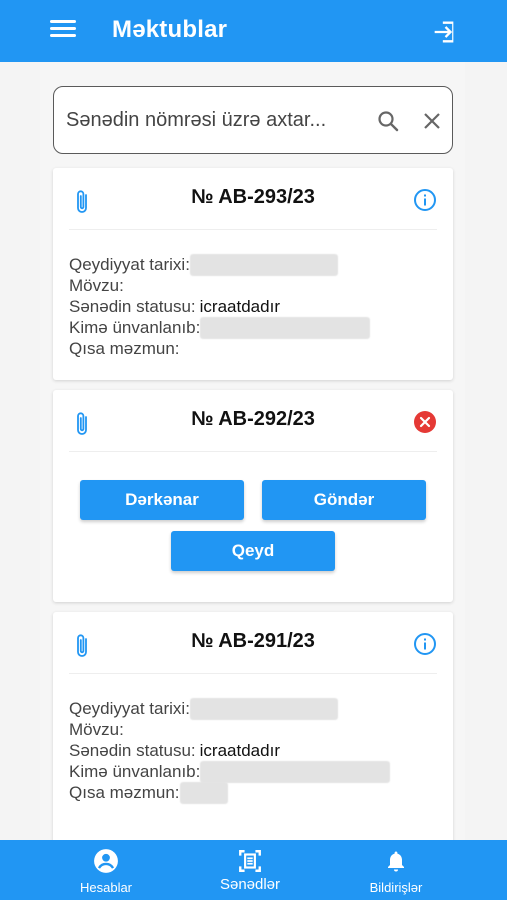 This screenshot has height=900, width=507. What do you see at coordinates (388, 121) in the screenshot?
I see `search-icon` at bounding box center [388, 121].